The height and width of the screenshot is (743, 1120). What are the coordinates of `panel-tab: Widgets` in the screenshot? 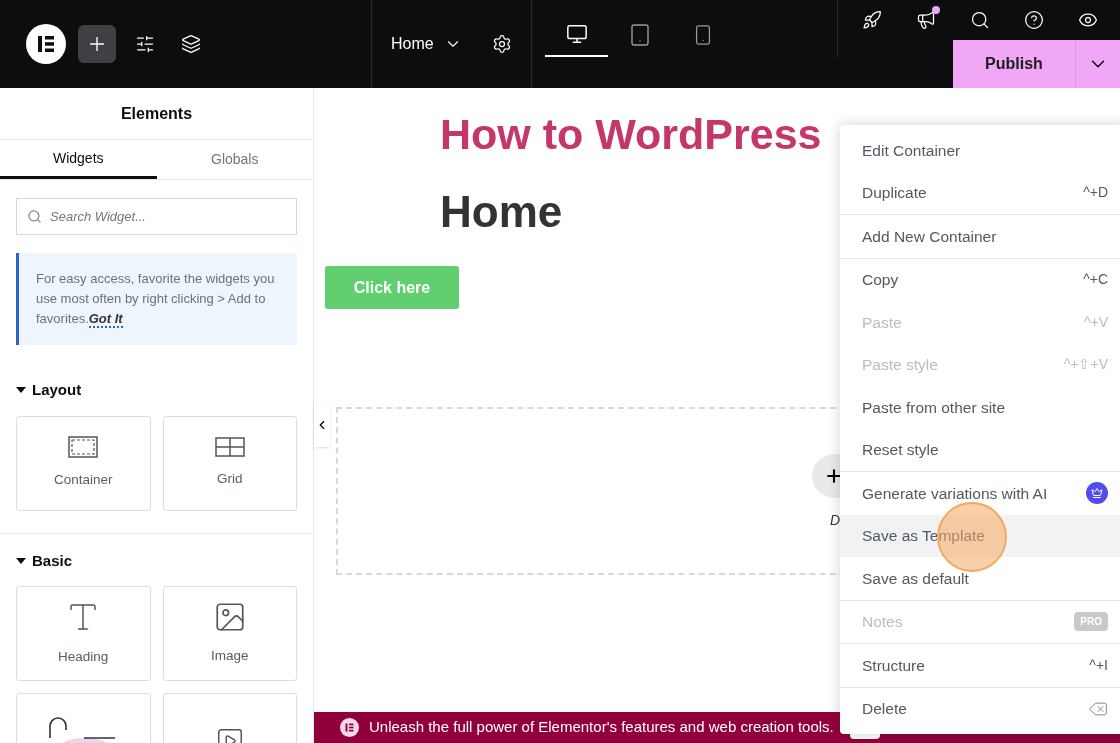 It's located at (78, 159).